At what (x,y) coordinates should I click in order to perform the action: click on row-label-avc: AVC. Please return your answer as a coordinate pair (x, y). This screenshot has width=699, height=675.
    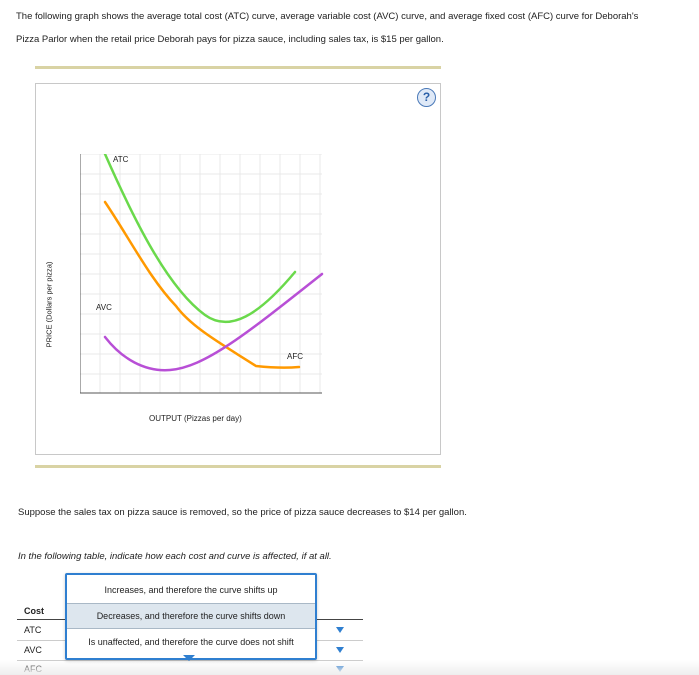
    Looking at the image, I should click on (33, 650).